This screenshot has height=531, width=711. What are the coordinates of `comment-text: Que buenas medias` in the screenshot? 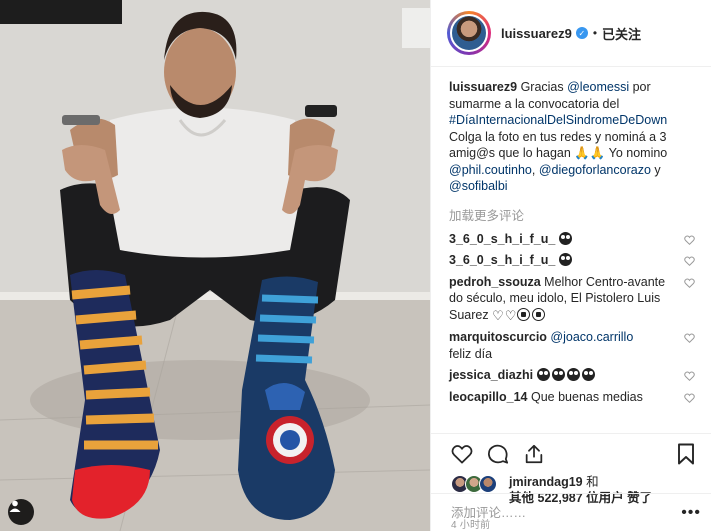 It's located at (587, 396).